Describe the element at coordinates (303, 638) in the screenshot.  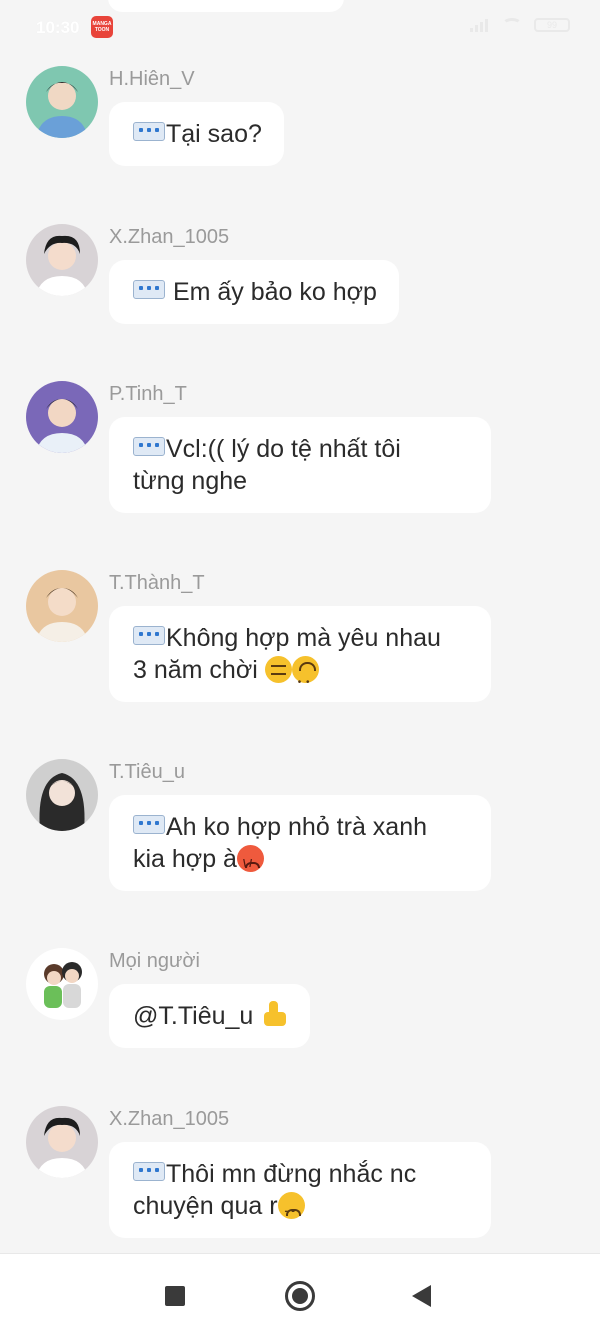
I see `message-text-line: Không hợp mà yêu nhau` at that location.